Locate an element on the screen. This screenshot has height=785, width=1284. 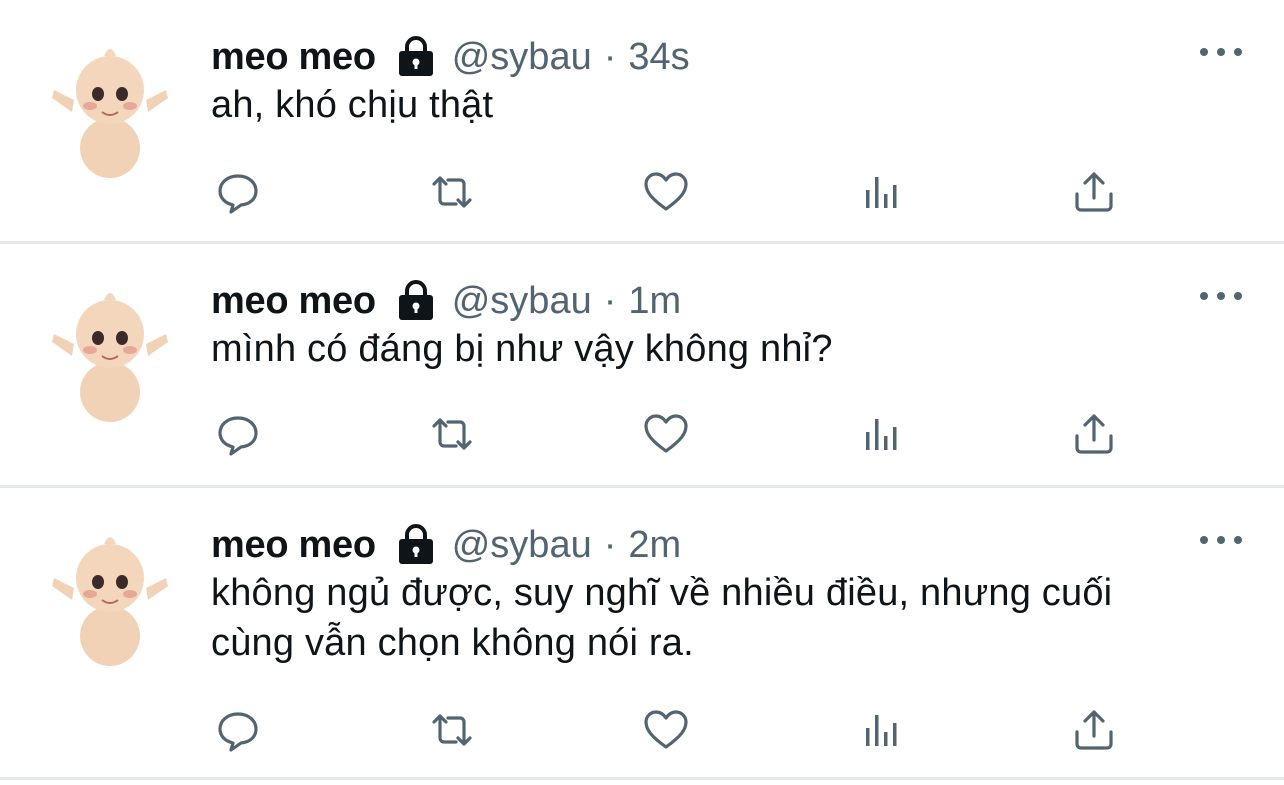
tweet-text-line: cùng vẫn chọn không nói ra. is located at coordinates (452, 643).